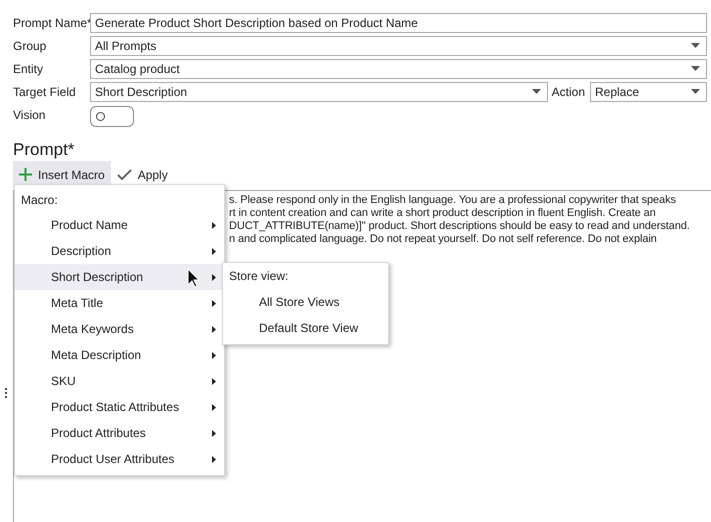  I want to click on menu-item: Short Description, so click(119, 277).